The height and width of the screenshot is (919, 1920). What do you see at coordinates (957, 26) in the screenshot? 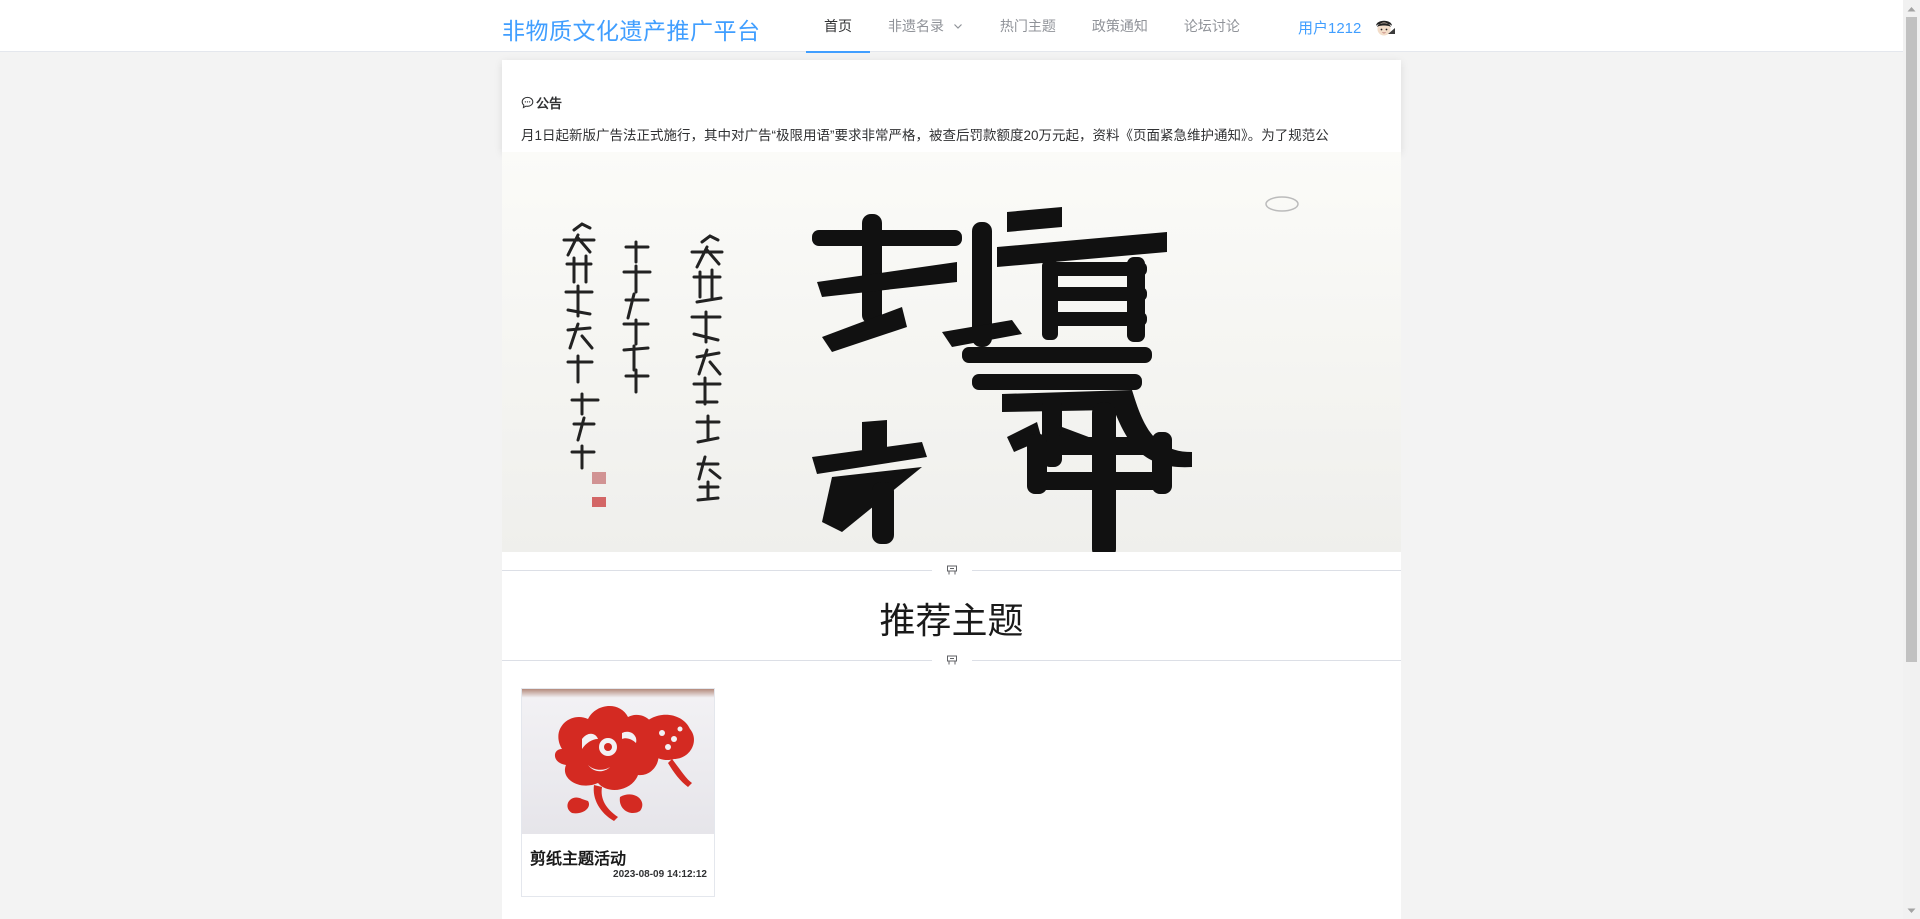
I see `chevron-down-icon` at bounding box center [957, 26].